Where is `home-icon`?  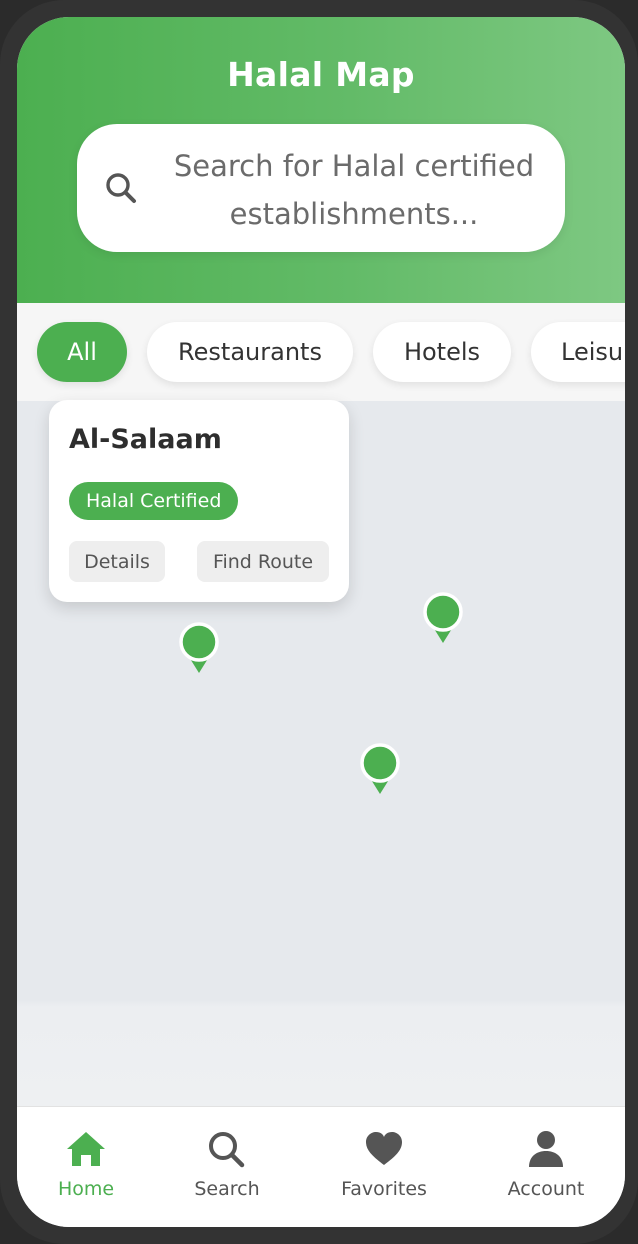 home-icon is located at coordinates (86, 1149).